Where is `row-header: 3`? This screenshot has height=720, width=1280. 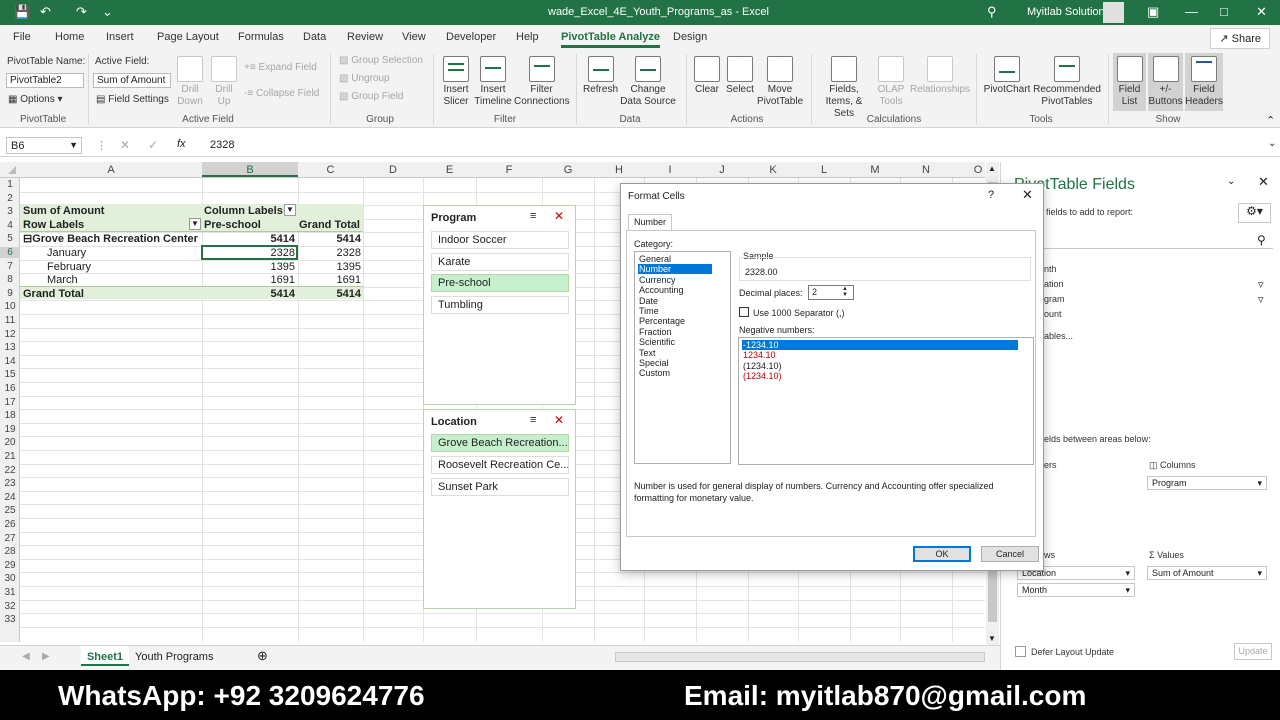
row-header: 3 is located at coordinates (10, 211).